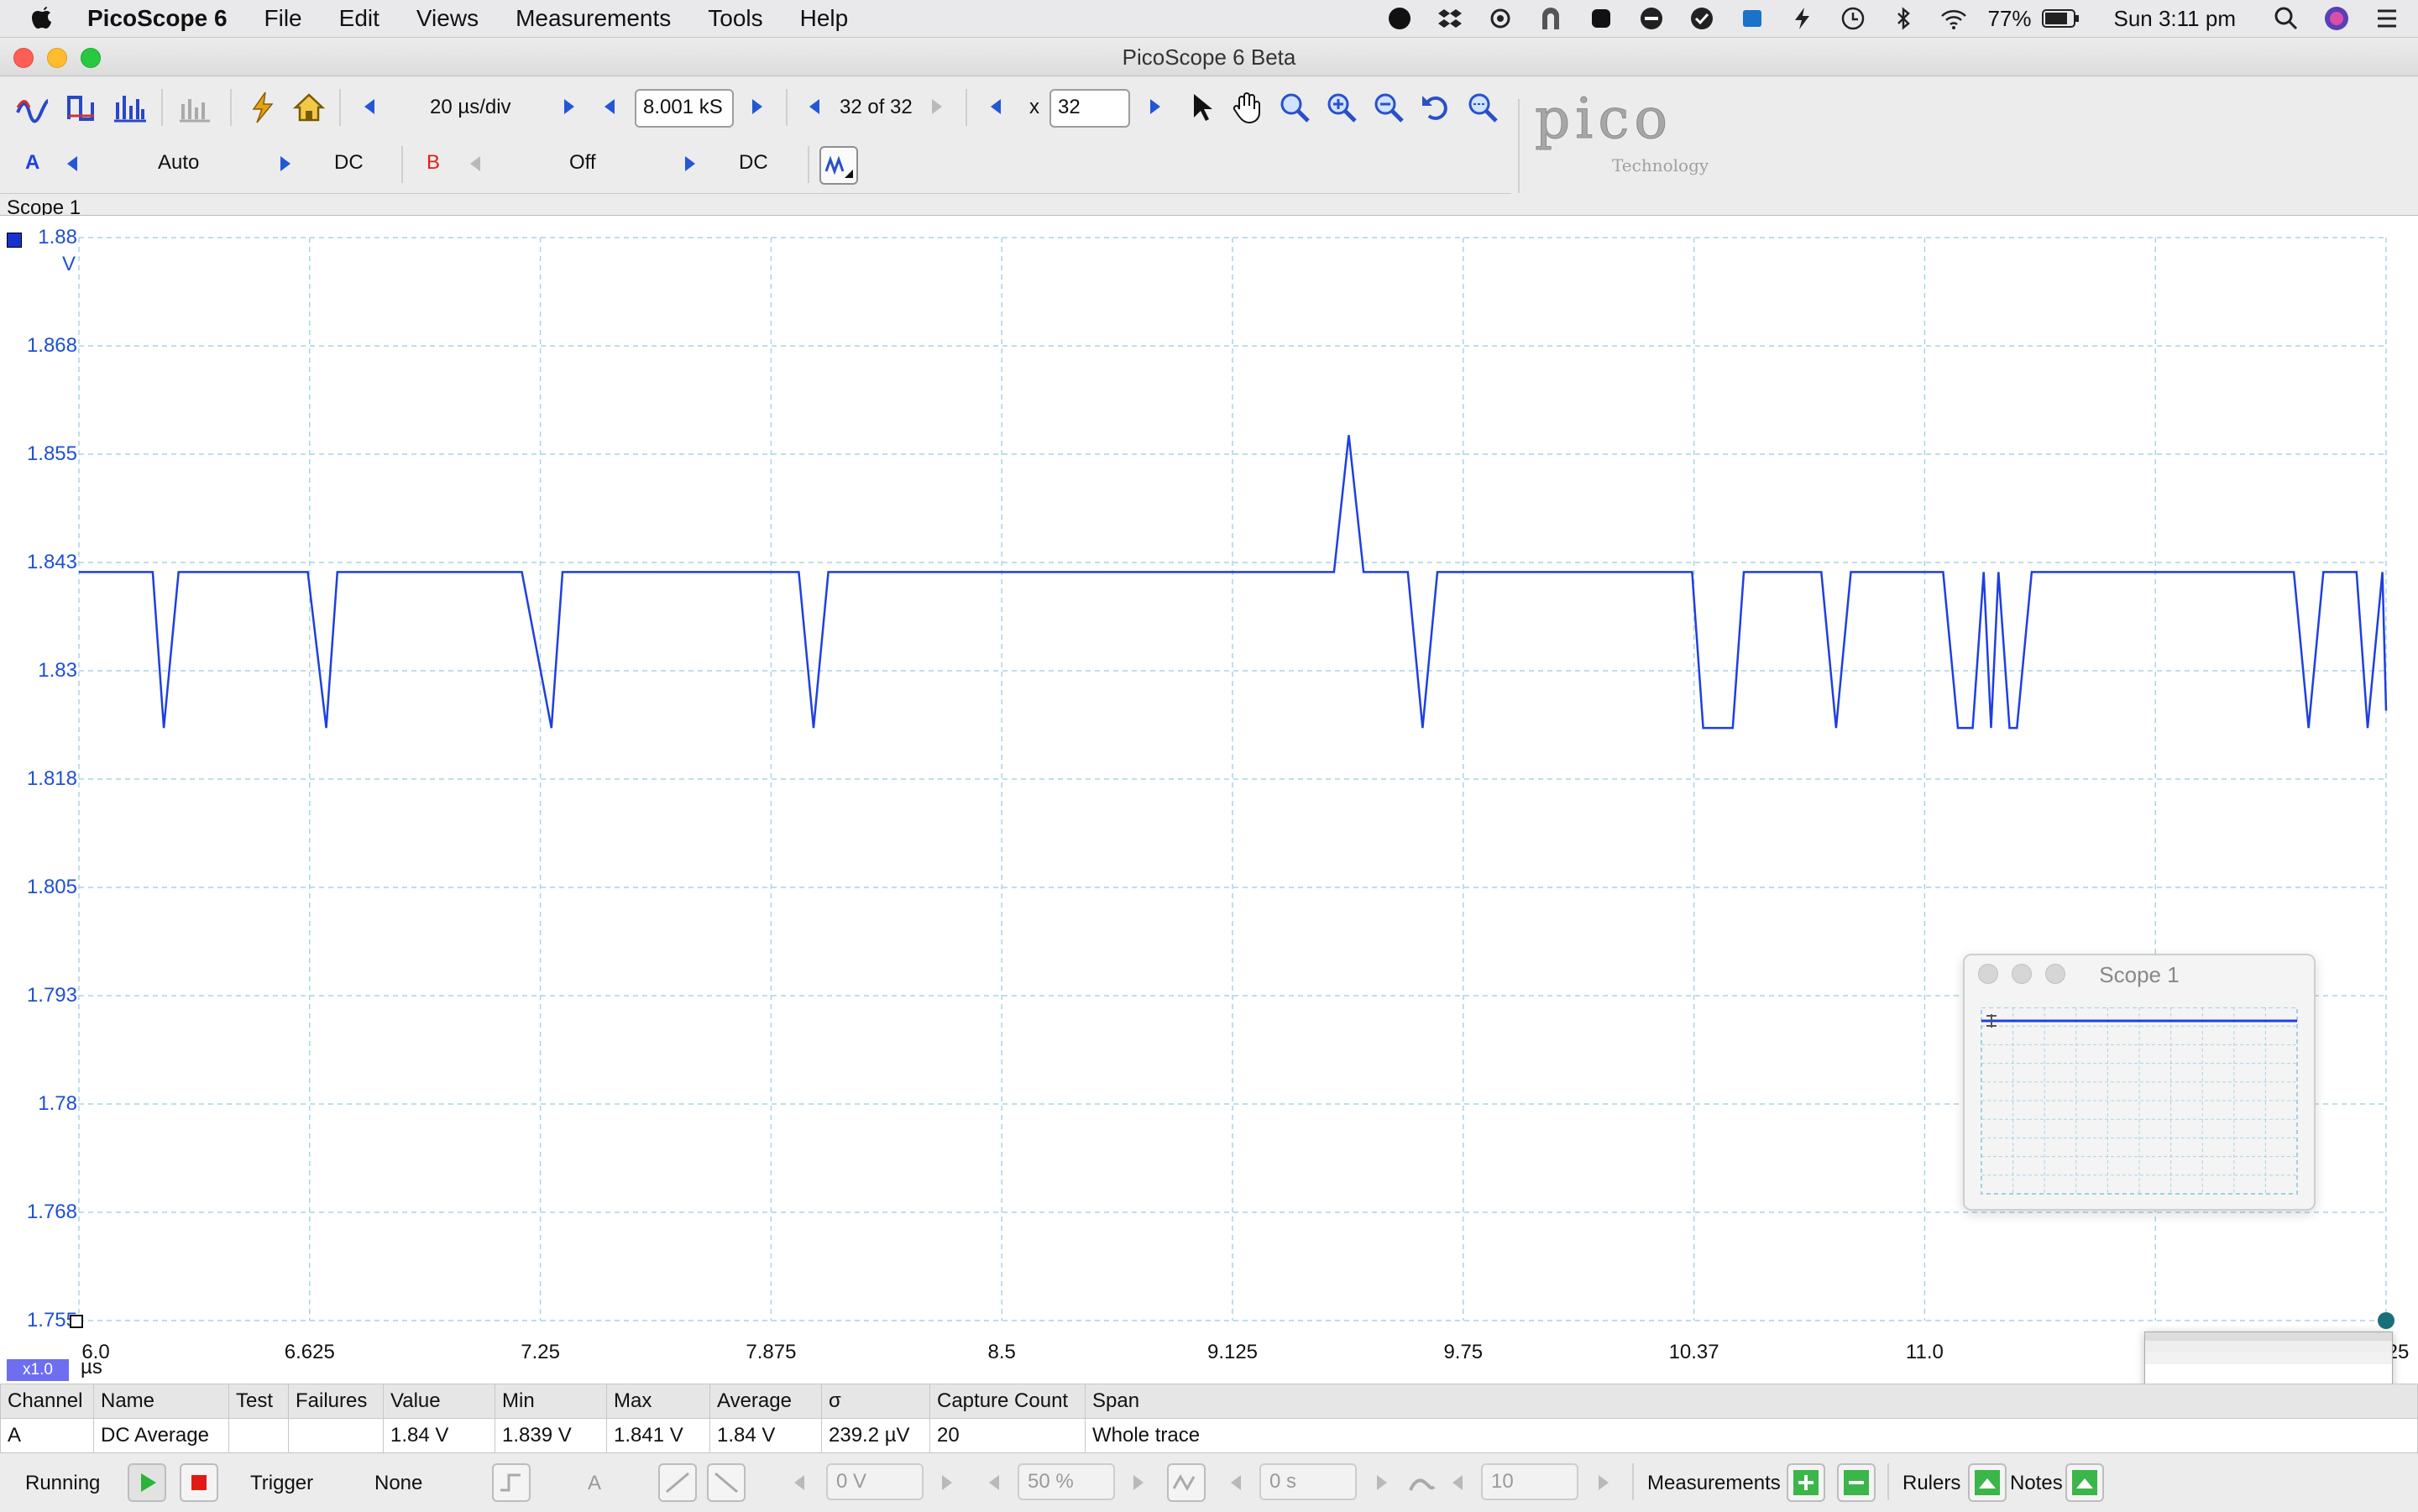 This screenshot has width=2418, height=1512. Describe the element at coordinates (1853, 18) in the screenshot. I see `time-machine-icon` at that location.